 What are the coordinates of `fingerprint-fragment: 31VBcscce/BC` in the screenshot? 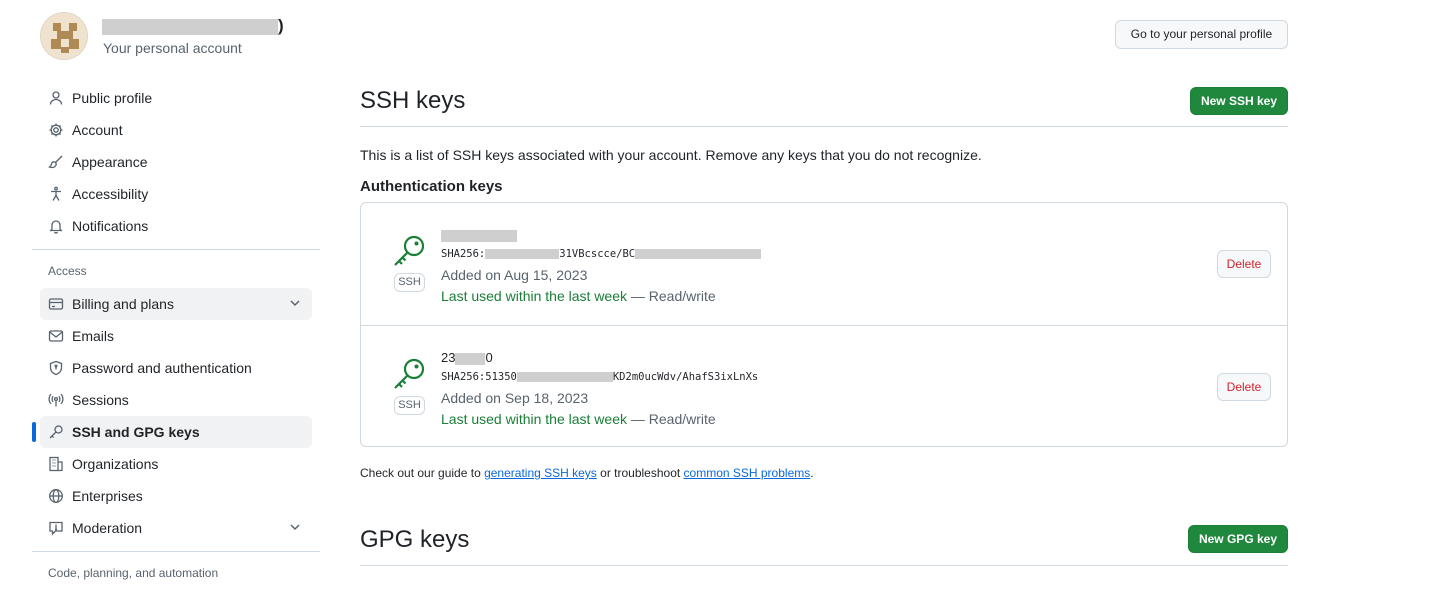 It's located at (597, 254).